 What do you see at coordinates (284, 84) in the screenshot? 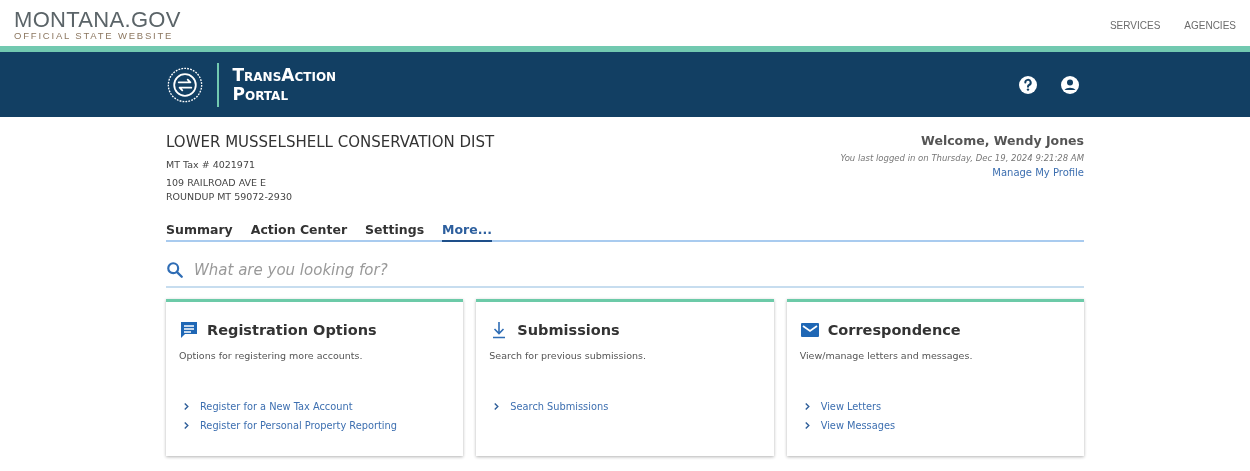
I see `portal-title: TransAction Portal` at bounding box center [284, 84].